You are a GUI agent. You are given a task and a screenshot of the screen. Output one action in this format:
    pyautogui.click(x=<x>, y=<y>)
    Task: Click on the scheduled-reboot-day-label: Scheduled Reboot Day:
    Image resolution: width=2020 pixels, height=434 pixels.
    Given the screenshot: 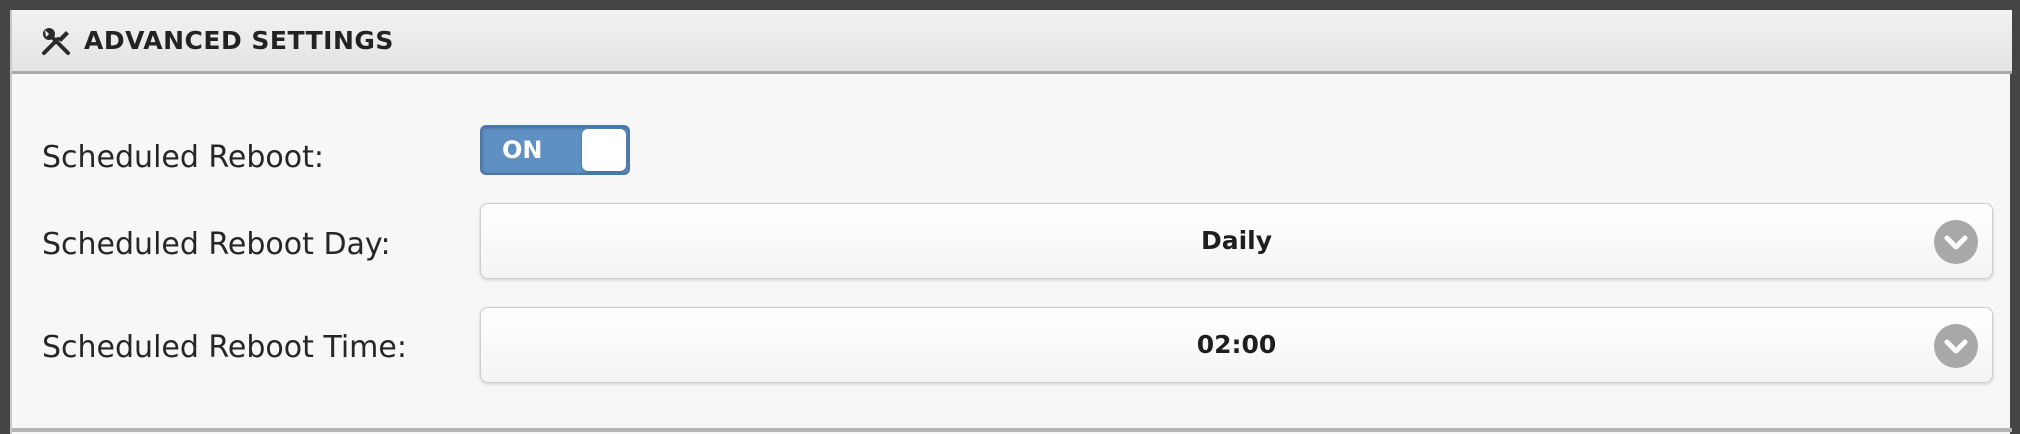 What is the action you would take?
    pyautogui.click(x=216, y=244)
    